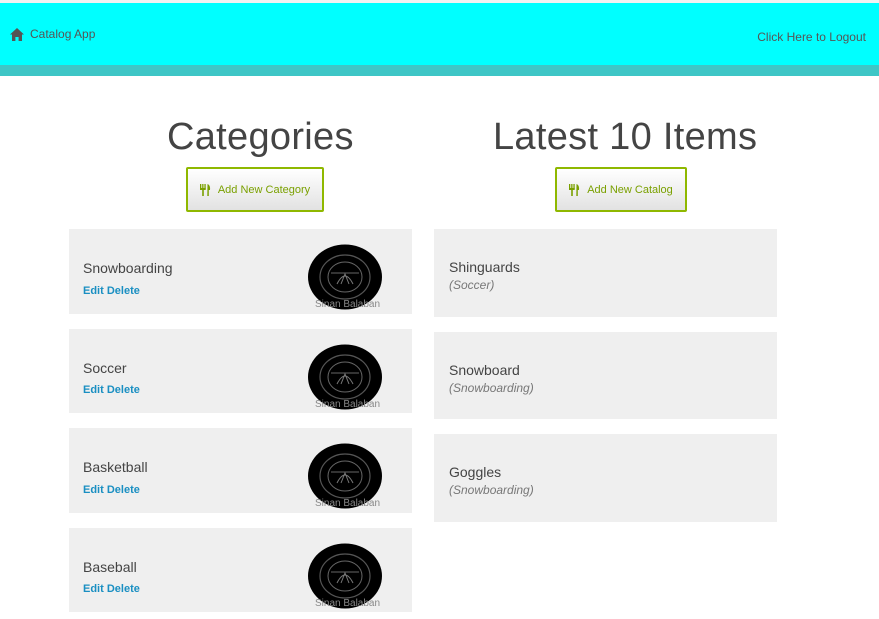 This screenshot has width=879, height=619. What do you see at coordinates (240, 470) in the screenshot?
I see `category-card: Basketball Edit Delete Sinan Balaban` at bounding box center [240, 470].